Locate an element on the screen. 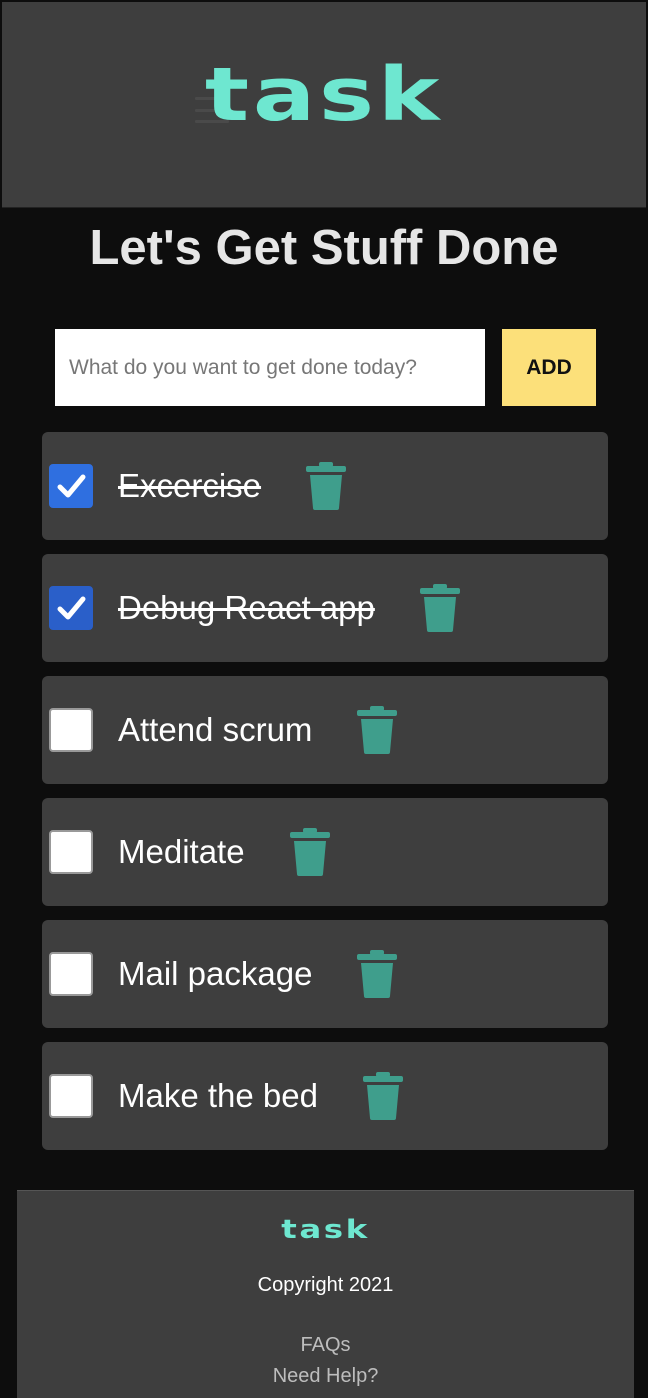 This screenshot has height=1398, width=648. task-item: Excercise is located at coordinates (325, 486).